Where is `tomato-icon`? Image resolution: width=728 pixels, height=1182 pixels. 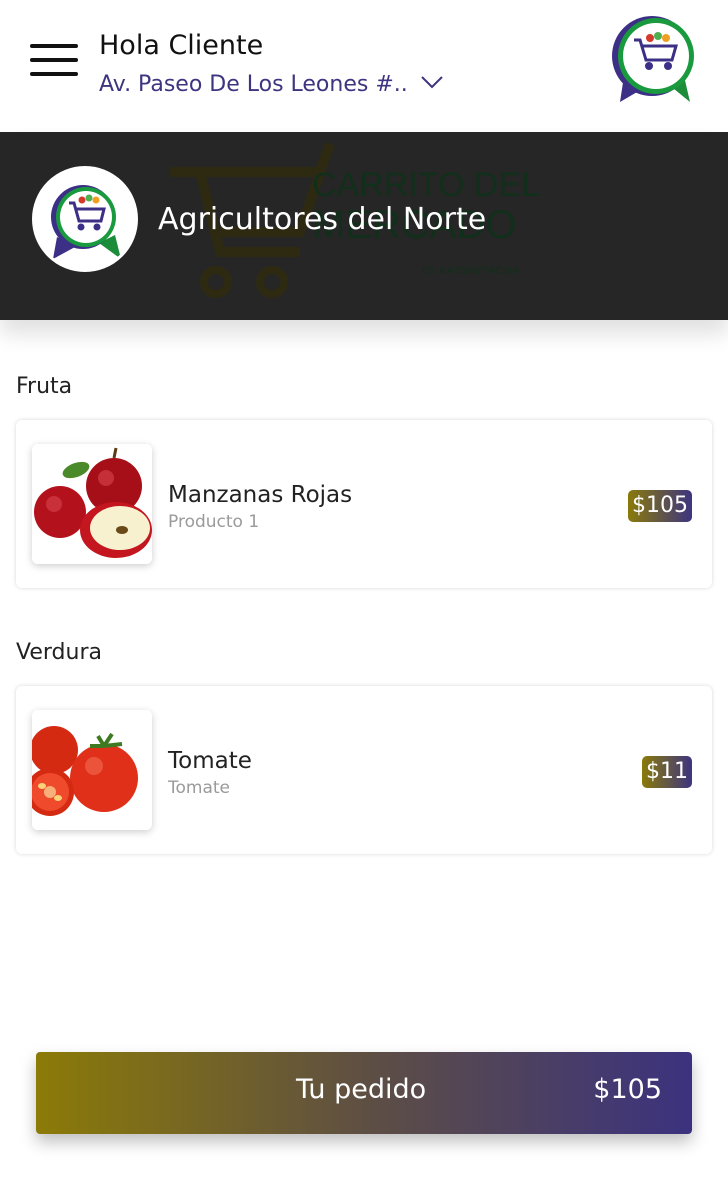 tomato-icon is located at coordinates (92, 770).